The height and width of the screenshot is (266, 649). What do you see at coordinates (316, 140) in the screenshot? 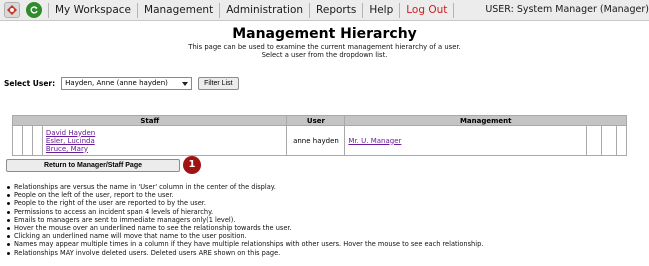
I see `user-cell: anne hayden` at bounding box center [316, 140].